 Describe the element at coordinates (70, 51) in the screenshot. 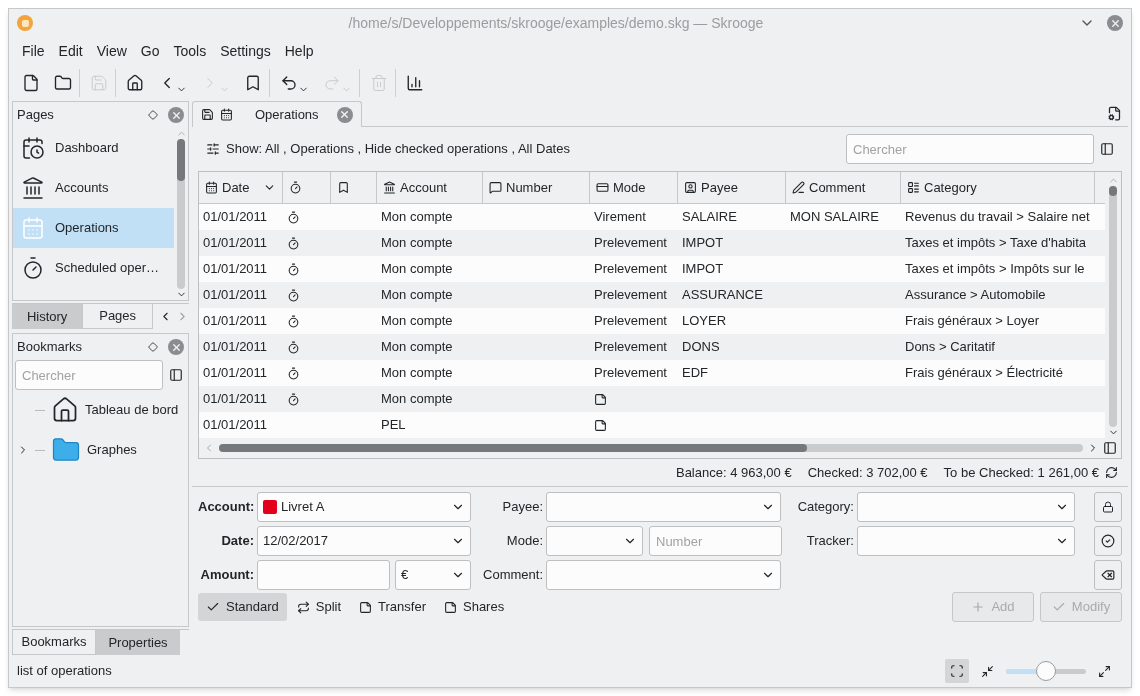

I see `menu-item: Edit` at that location.